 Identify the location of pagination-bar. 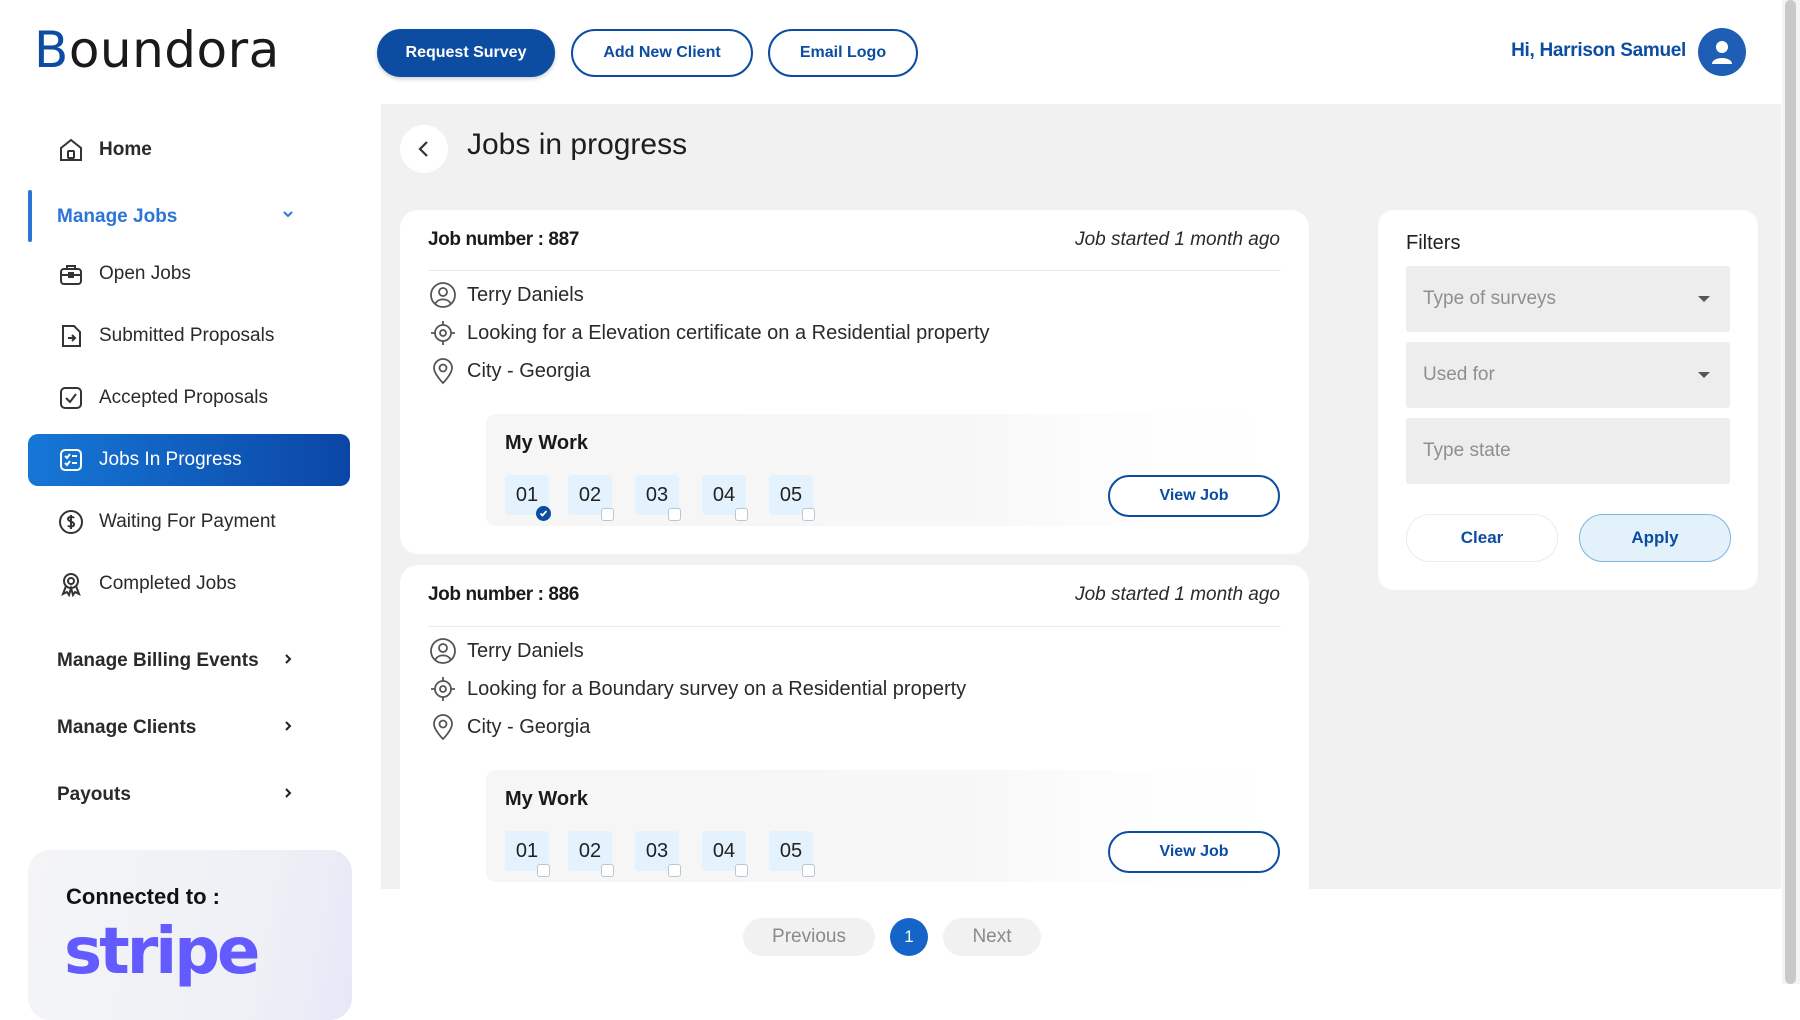
(1081, 936).